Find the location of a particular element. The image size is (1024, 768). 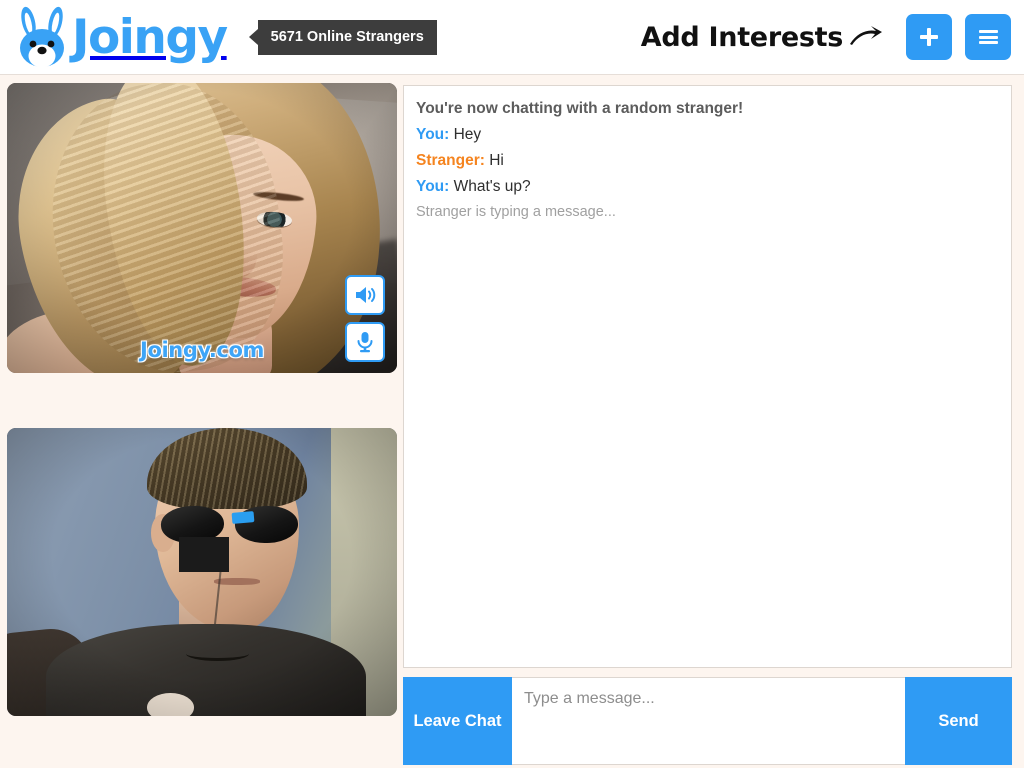

joingy-watermark: Joingy.com is located at coordinates (202, 350).